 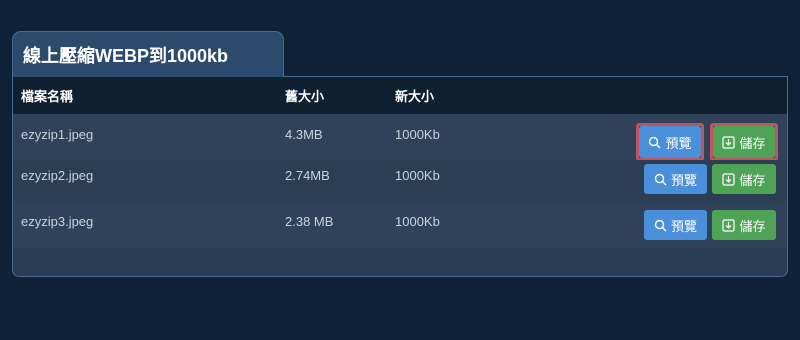 I want to click on old-size: 2.74MB, so click(x=307, y=175).